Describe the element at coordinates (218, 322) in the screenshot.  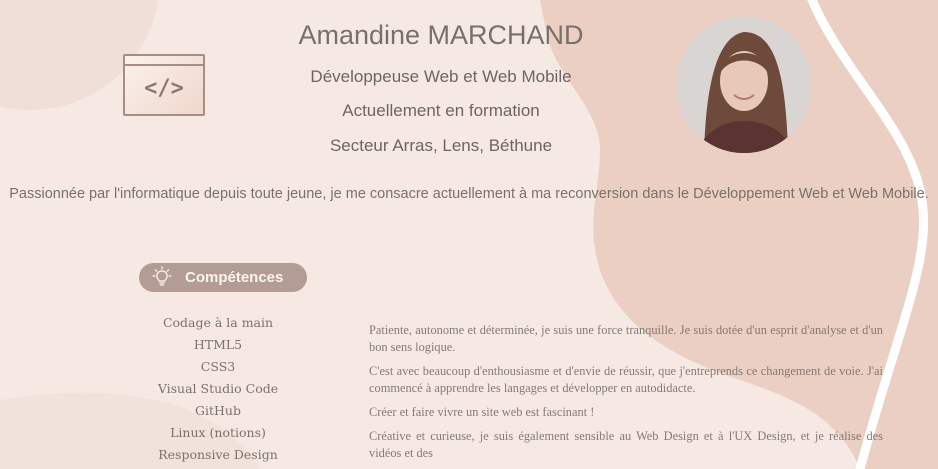
I see `skill-item: Codage à la main` at that location.